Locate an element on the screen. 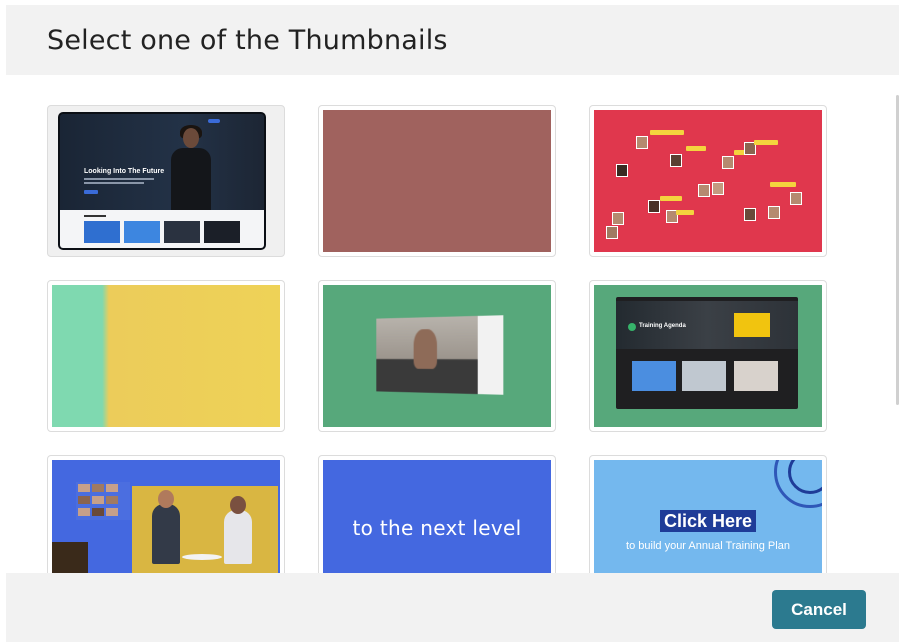 Image resolution: width=899 pixels, height=642 pixels. thumbnail-1: Looking Into The Future is located at coordinates (166, 181).